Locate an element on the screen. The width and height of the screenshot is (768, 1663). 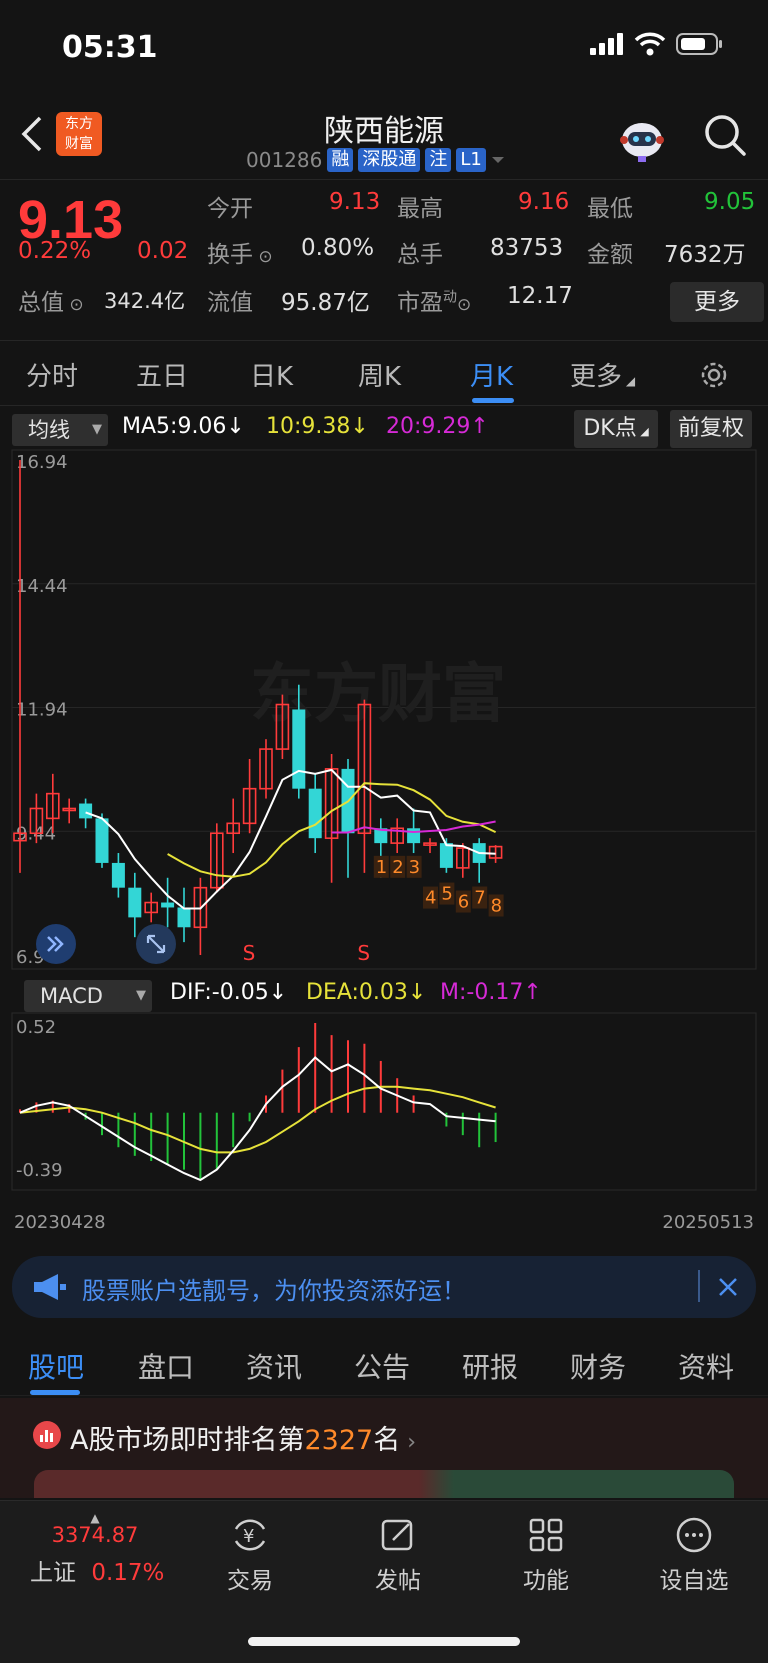
signal-markers: S S 1 2 34 5 6 7 8 is located at coordinates (373, 910).